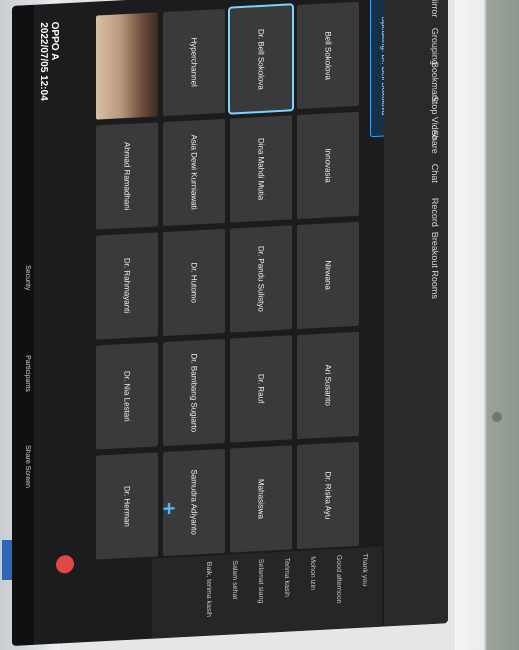 The width and height of the screenshot is (519, 650). I want to click on participant-tile: Dr. Rahmayanti, so click(127, 286).